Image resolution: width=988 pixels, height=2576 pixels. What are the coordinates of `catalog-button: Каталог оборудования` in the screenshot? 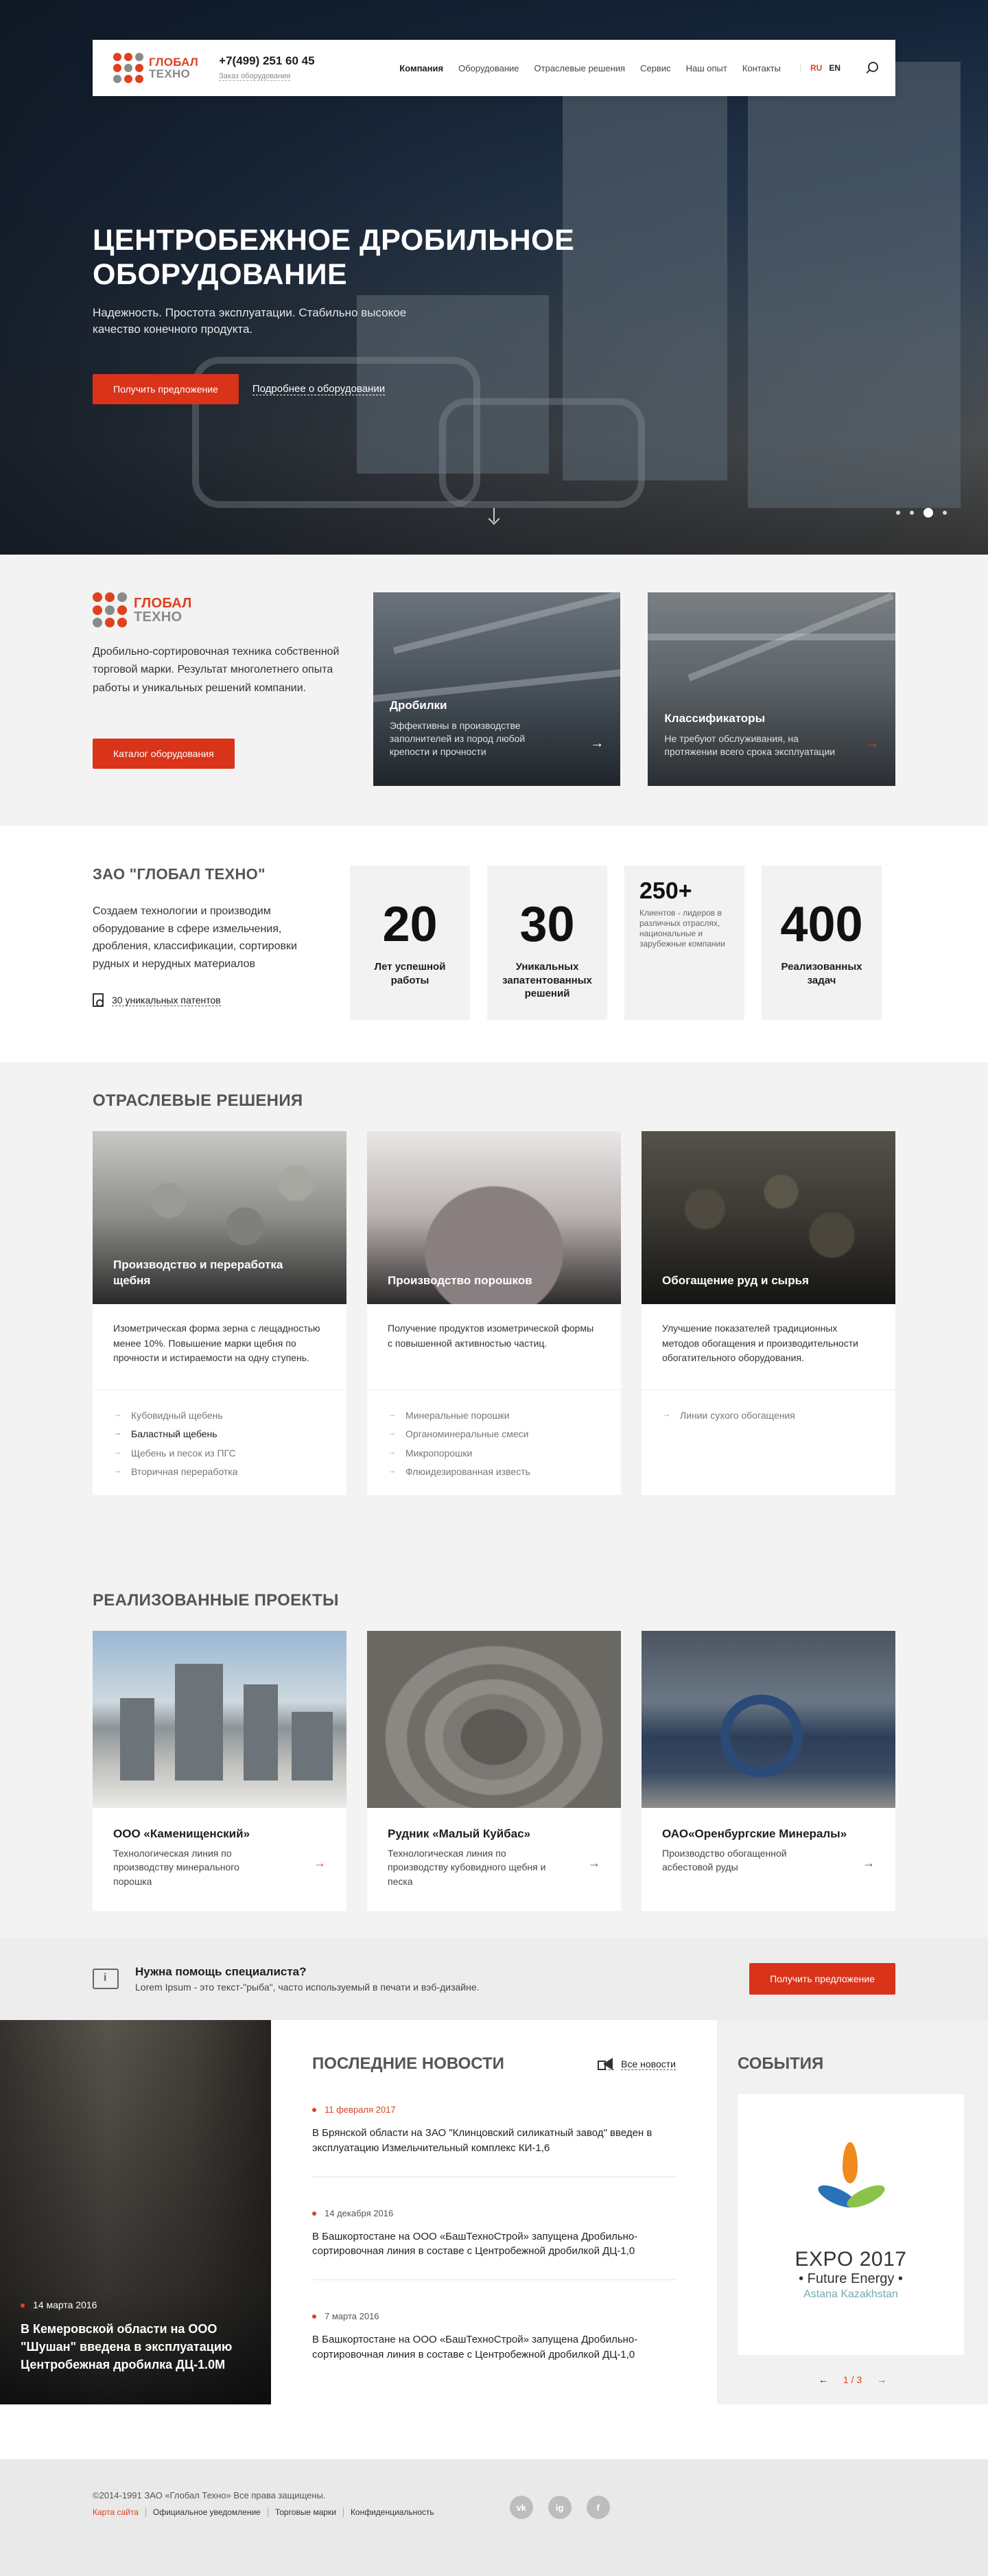 It's located at (164, 754).